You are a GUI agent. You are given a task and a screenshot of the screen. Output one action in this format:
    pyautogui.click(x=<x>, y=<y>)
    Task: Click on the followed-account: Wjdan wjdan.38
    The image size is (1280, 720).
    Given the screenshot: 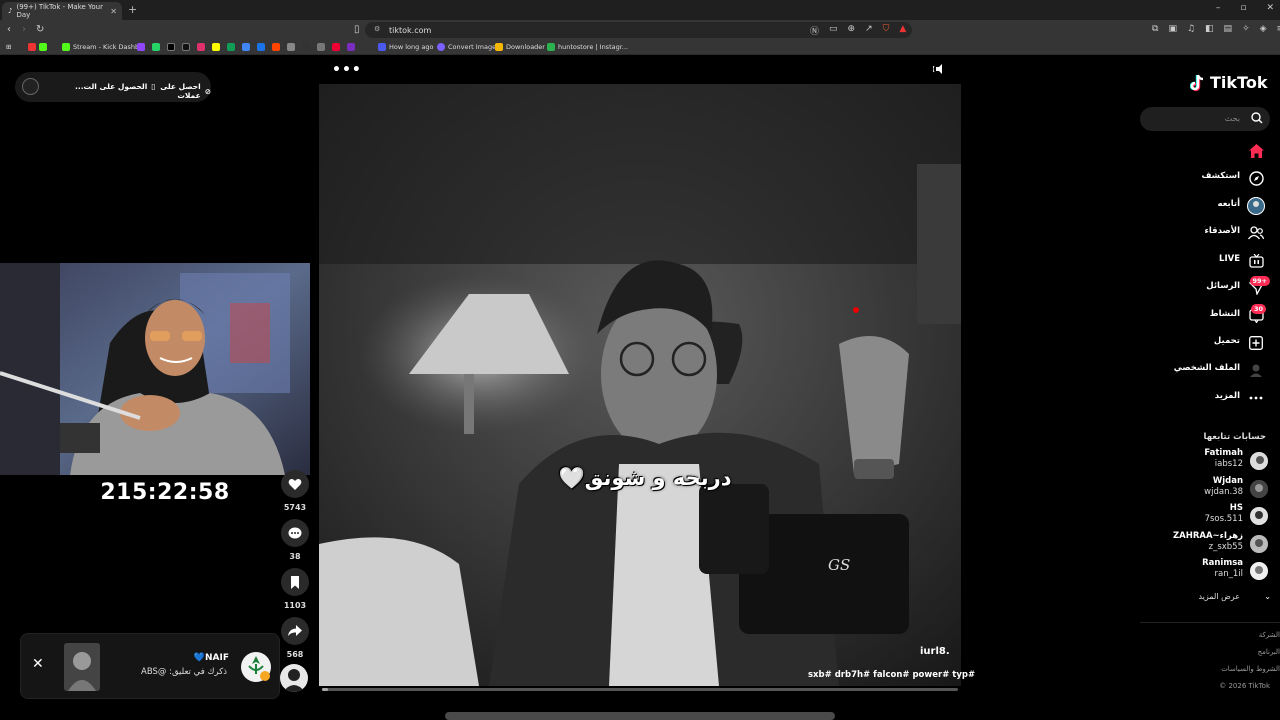 What is the action you would take?
    pyautogui.click(x=1205, y=489)
    